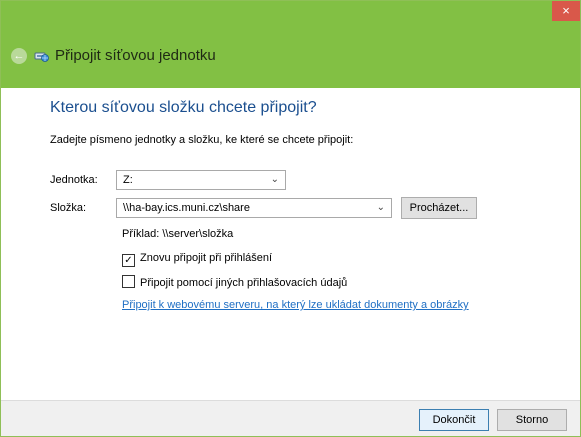 This screenshot has height=437, width=581. Describe the element at coordinates (135, 55) in the screenshot. I see `wizard-title: Připojit síťovou jednotku` at that location.